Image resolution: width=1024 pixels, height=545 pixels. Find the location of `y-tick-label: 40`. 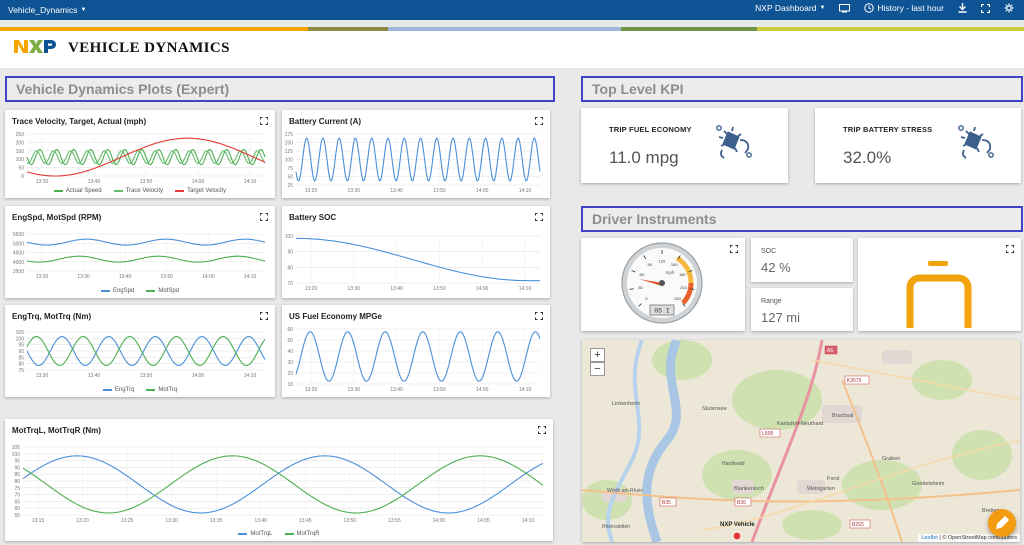

y-tick-label: 40 is located at coordinates (290, 352).